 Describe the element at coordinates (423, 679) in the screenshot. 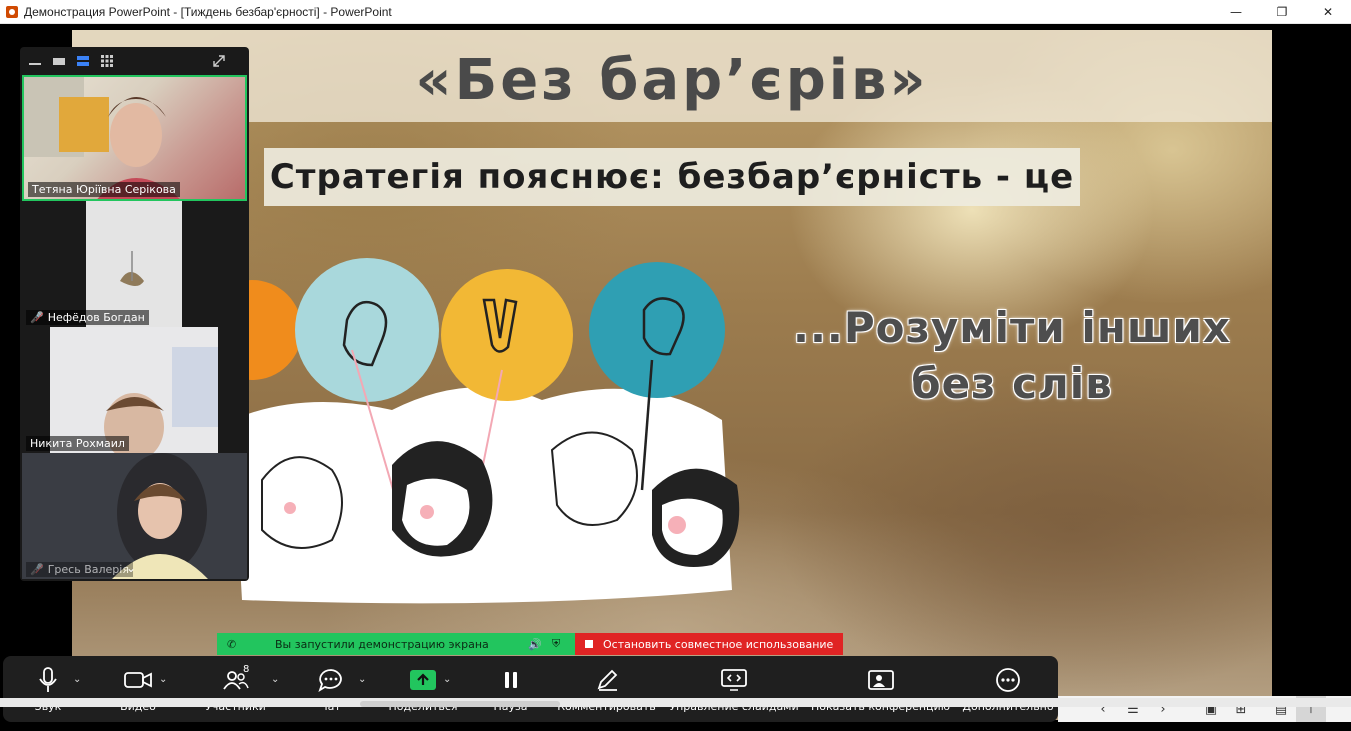

I see `share-screen-icon` at that location.